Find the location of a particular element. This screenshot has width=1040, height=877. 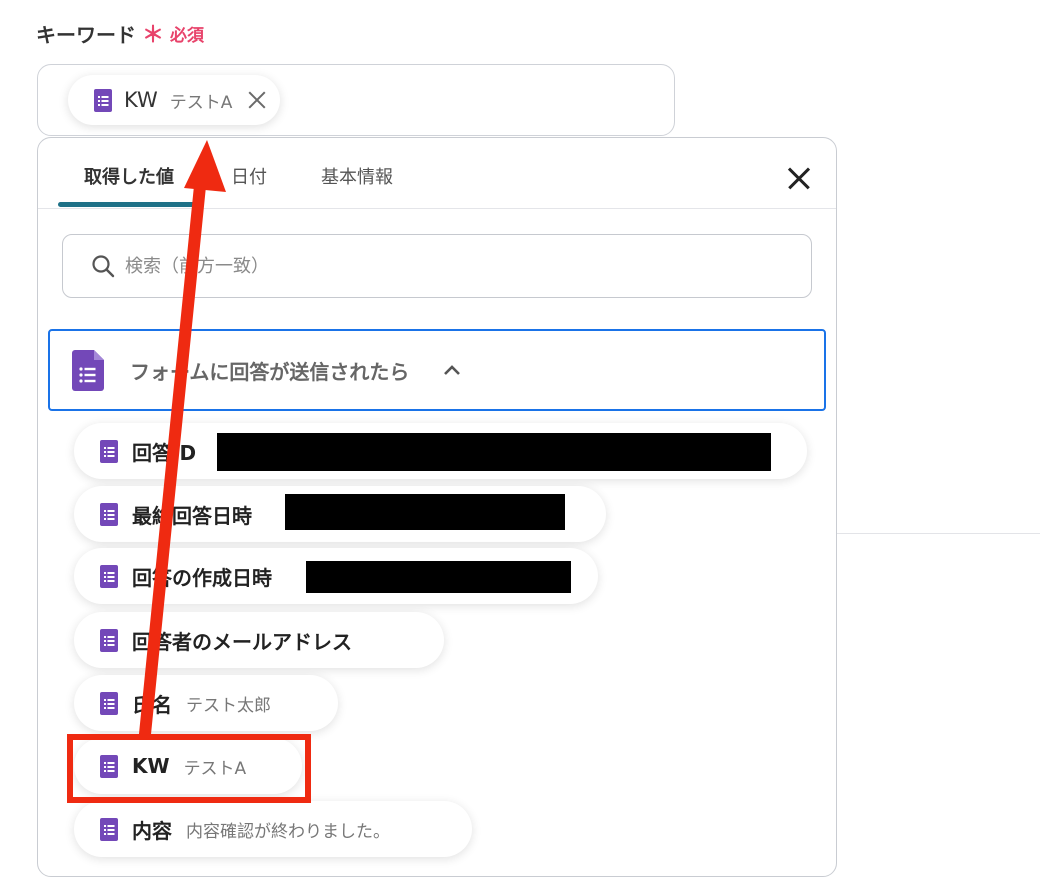

panel-tabs: 取得した値 日付 基本情報 is located at coordinates (437, 173).